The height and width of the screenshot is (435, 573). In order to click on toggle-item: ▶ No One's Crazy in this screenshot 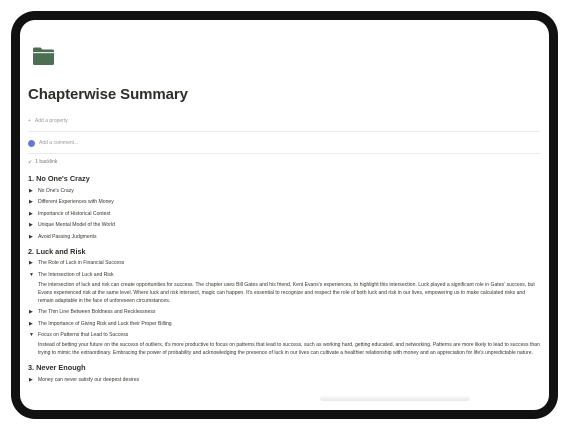, I will do `click(284, 191)`.